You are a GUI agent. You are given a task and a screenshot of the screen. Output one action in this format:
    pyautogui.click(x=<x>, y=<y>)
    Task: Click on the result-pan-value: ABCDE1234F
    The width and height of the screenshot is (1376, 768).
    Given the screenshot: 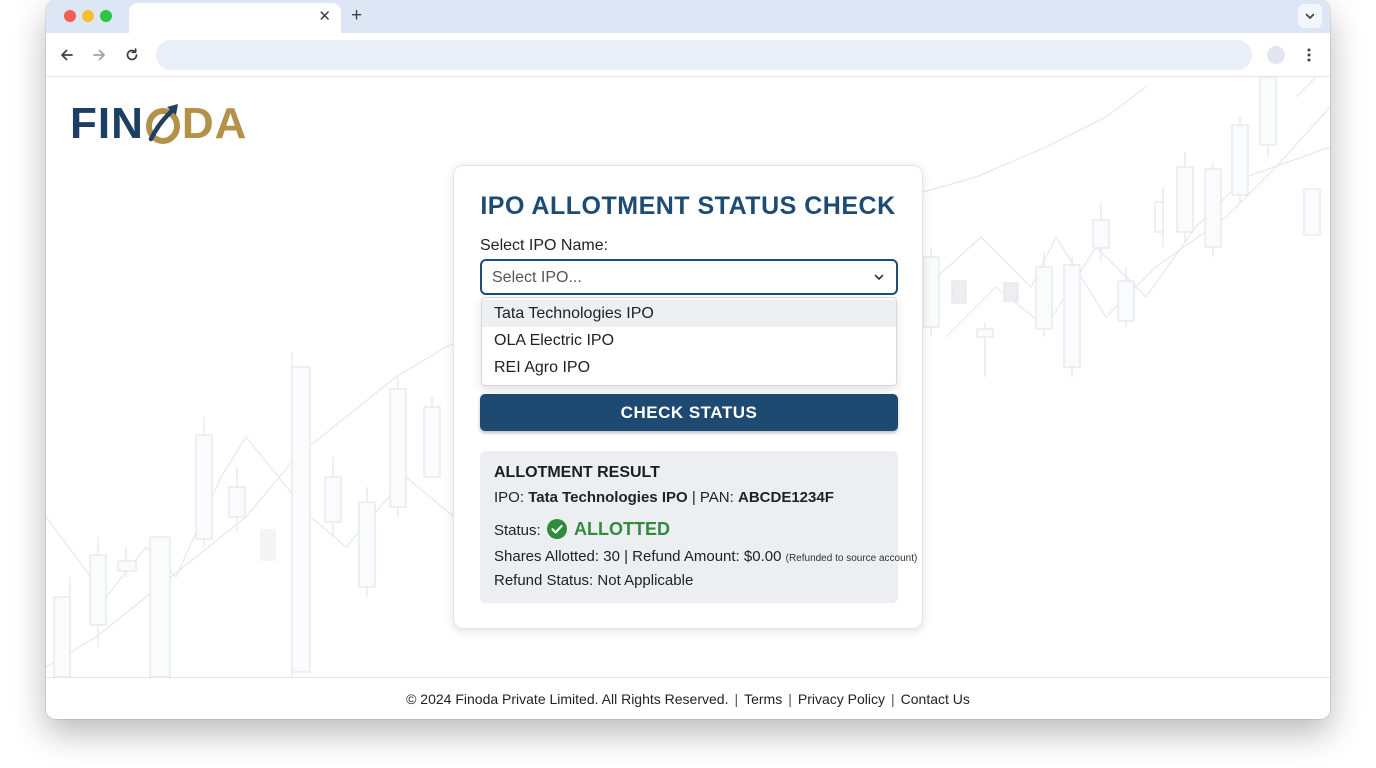 What is the action you would take?
    pyautogui.click(x=785, y=497)
    